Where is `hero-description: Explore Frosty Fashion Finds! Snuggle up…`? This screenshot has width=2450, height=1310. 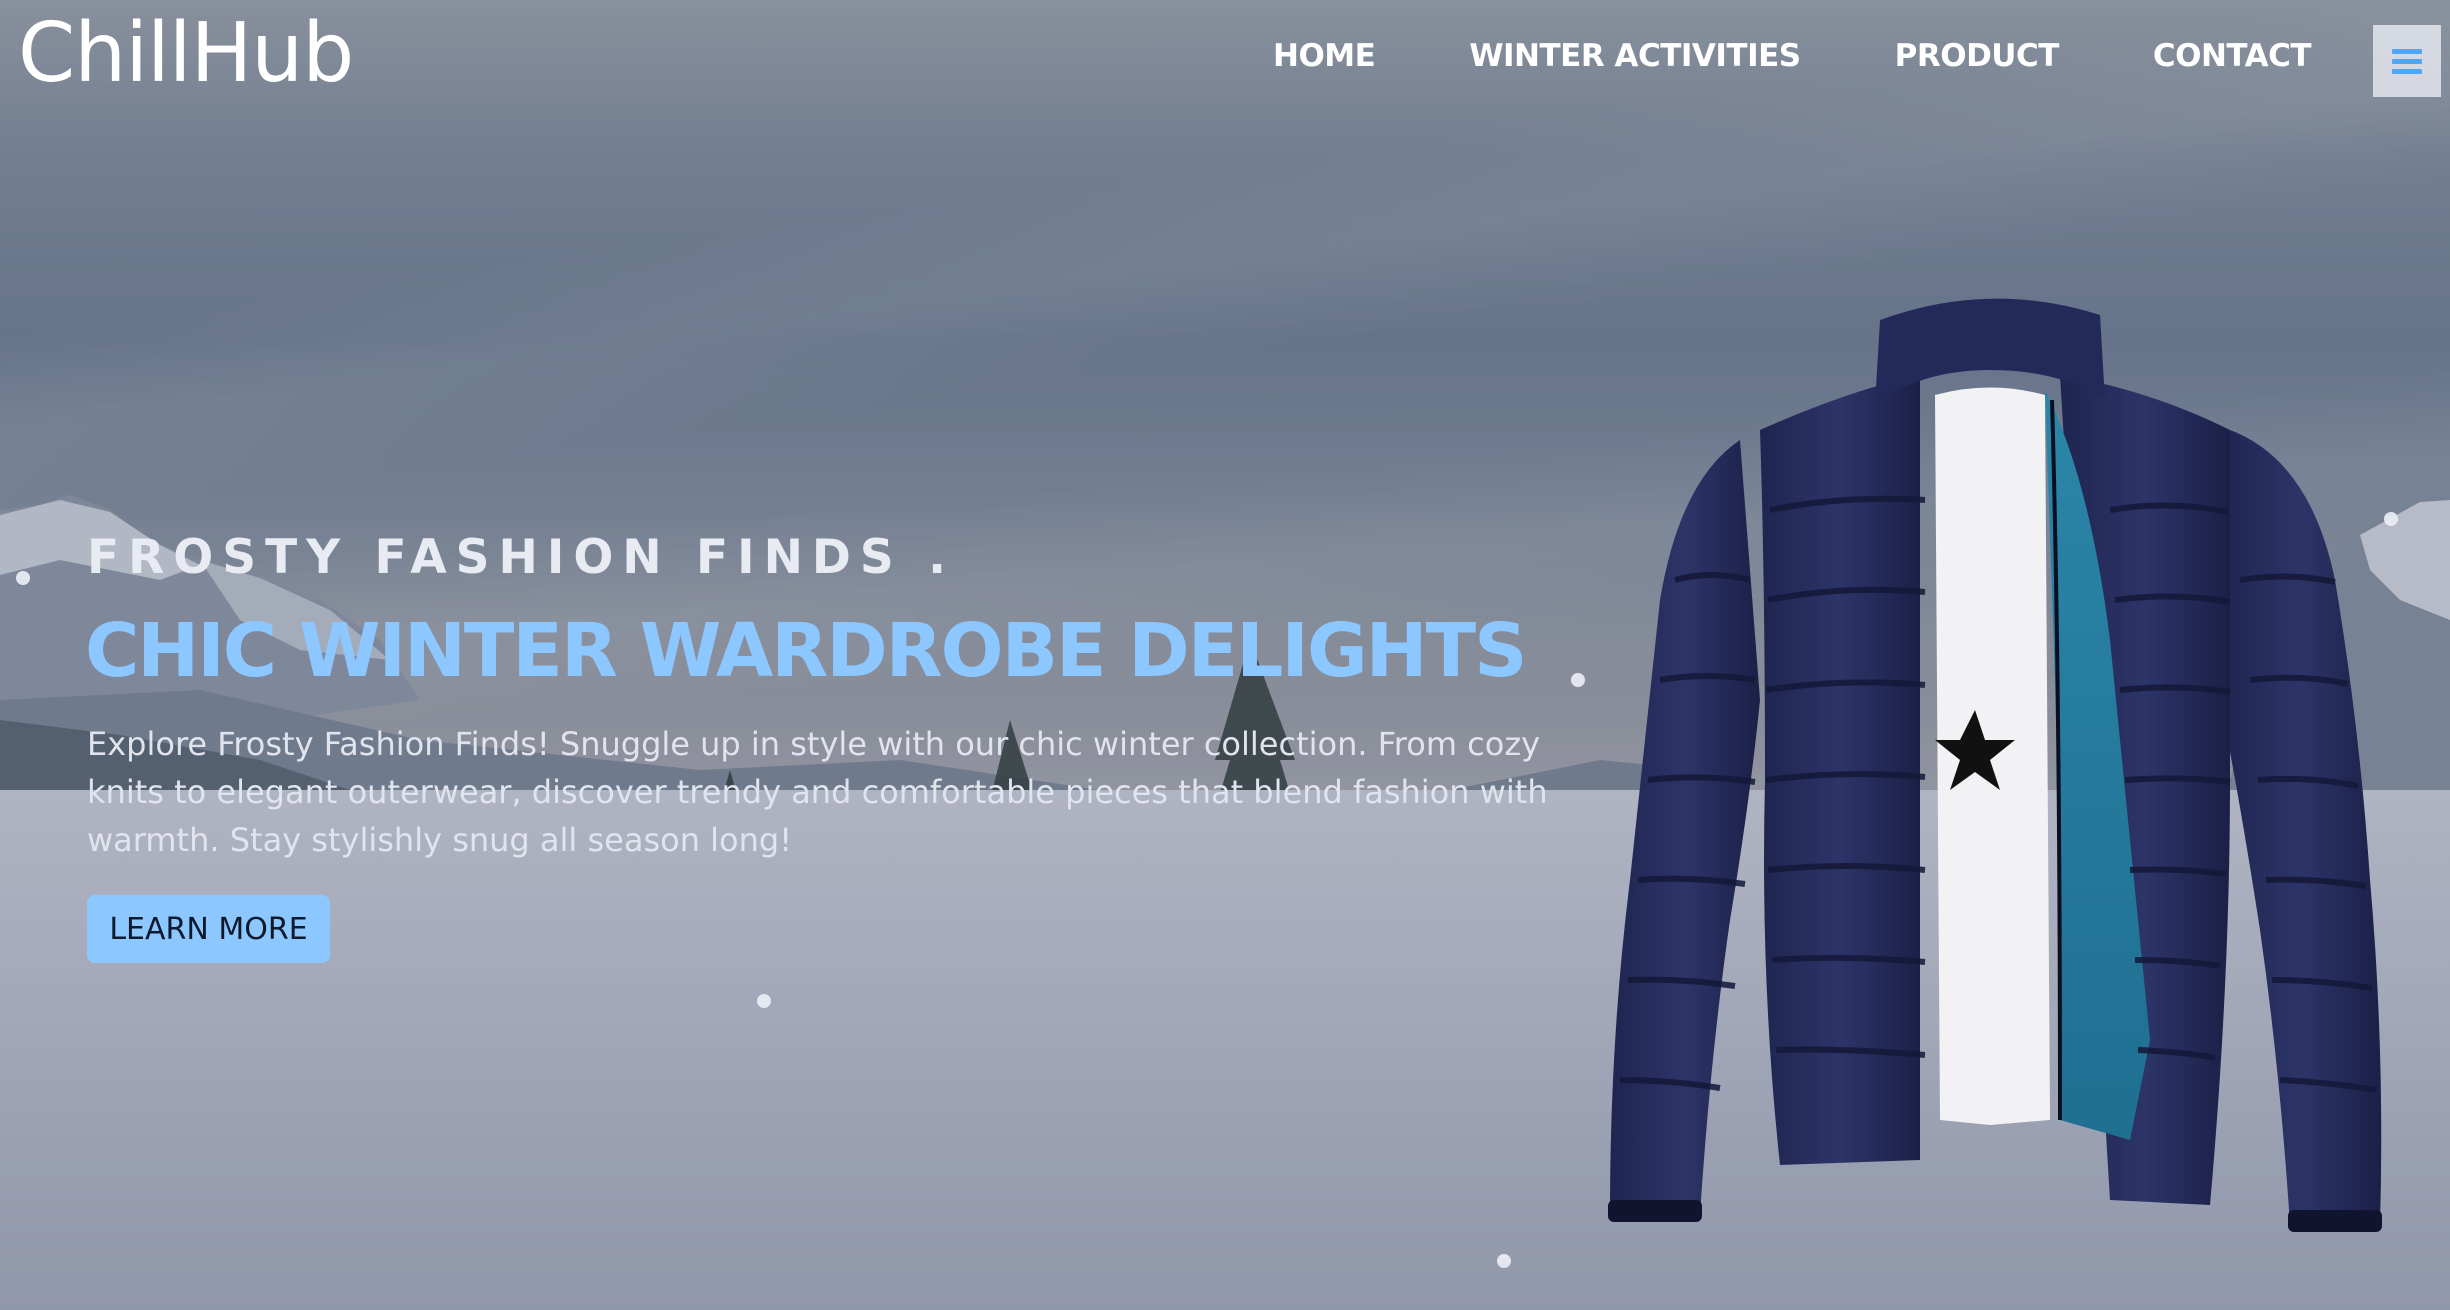 hero-description: Explore Frosty Fashion Finds! Snuggle up… is located at coordinates (817, 792).